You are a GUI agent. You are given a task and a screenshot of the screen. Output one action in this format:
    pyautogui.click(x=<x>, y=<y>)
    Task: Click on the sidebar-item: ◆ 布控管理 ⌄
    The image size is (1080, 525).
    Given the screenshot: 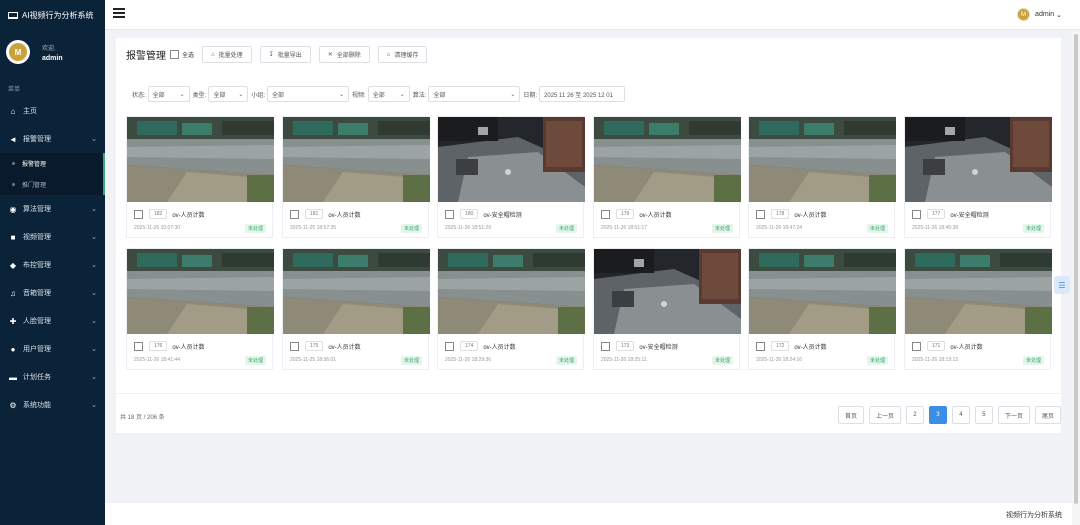 What is the action you would take?
    pyautogui.click(x=52, y=265)
    